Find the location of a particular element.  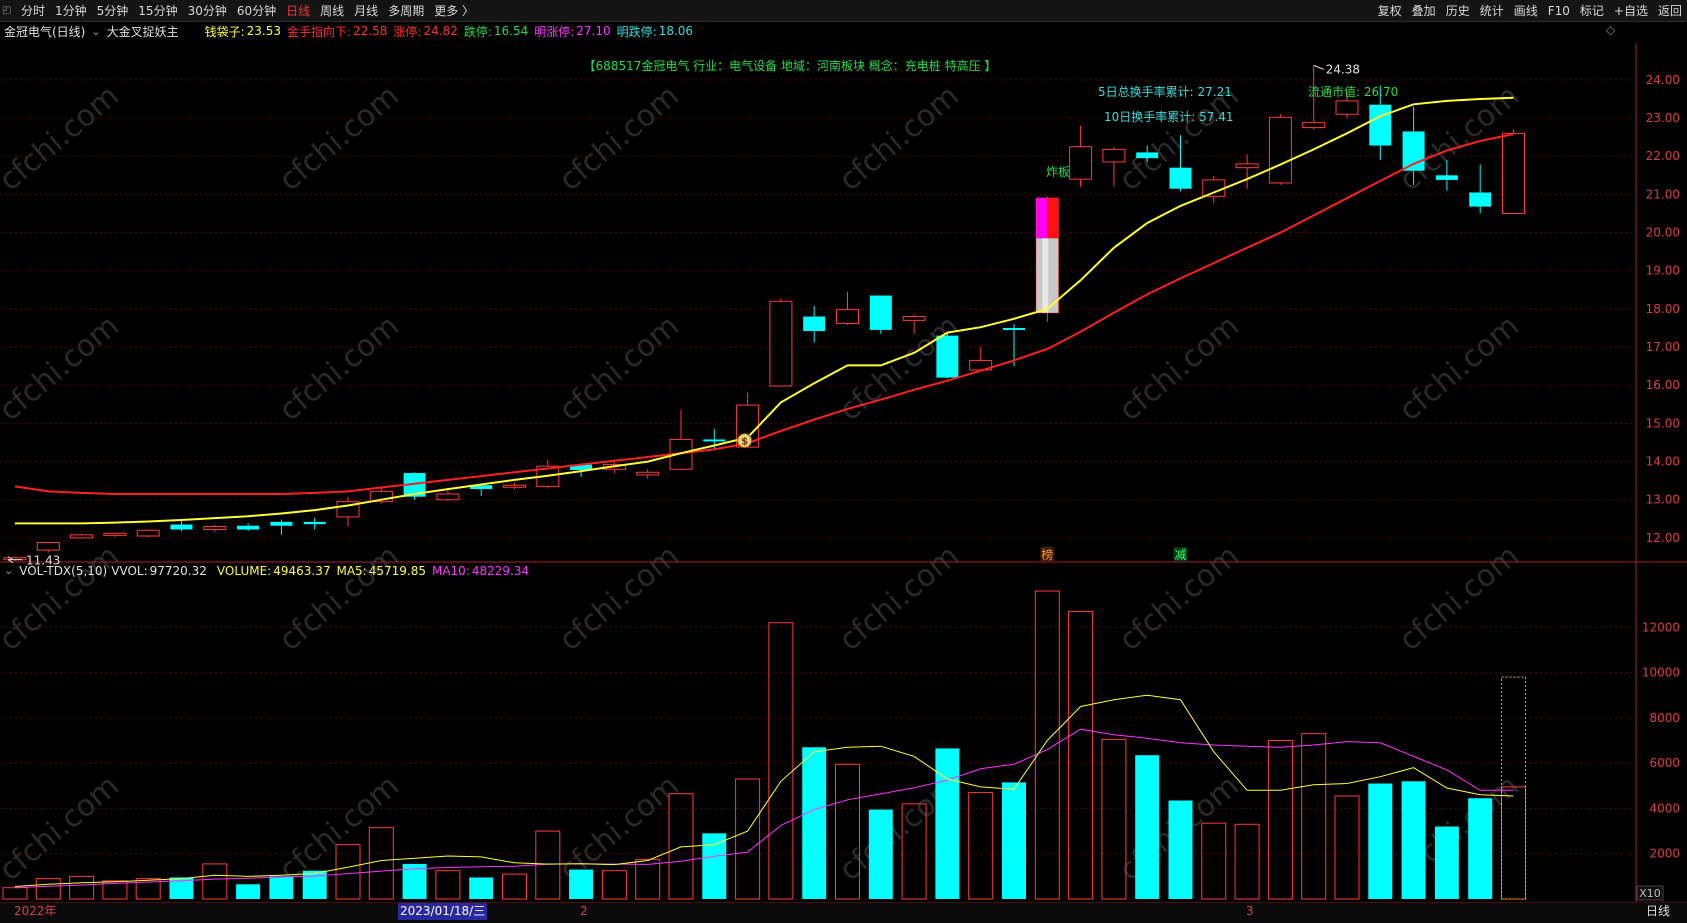

vol-dropdown-icon: ⌄ is located at coordinates (8, 570).